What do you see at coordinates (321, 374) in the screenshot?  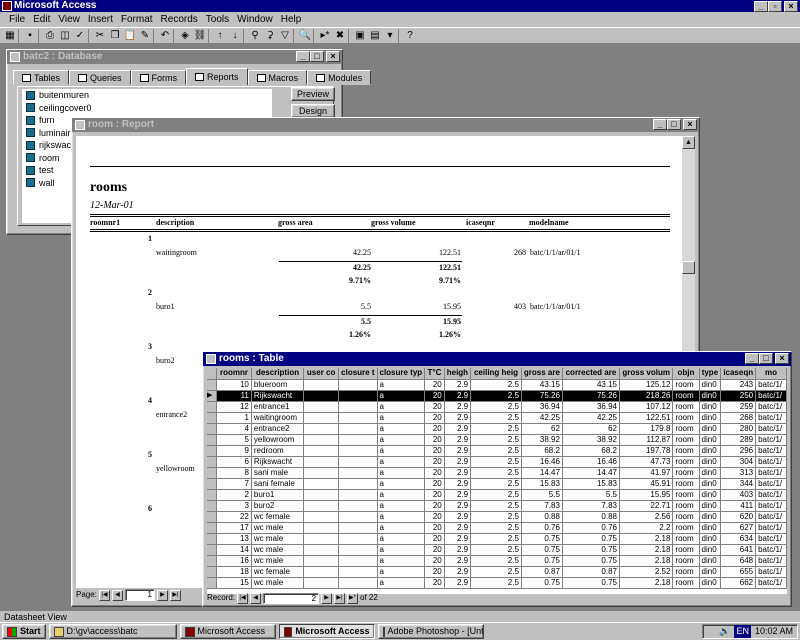 I see `column-header: user co` at bounding box center [321, 374].